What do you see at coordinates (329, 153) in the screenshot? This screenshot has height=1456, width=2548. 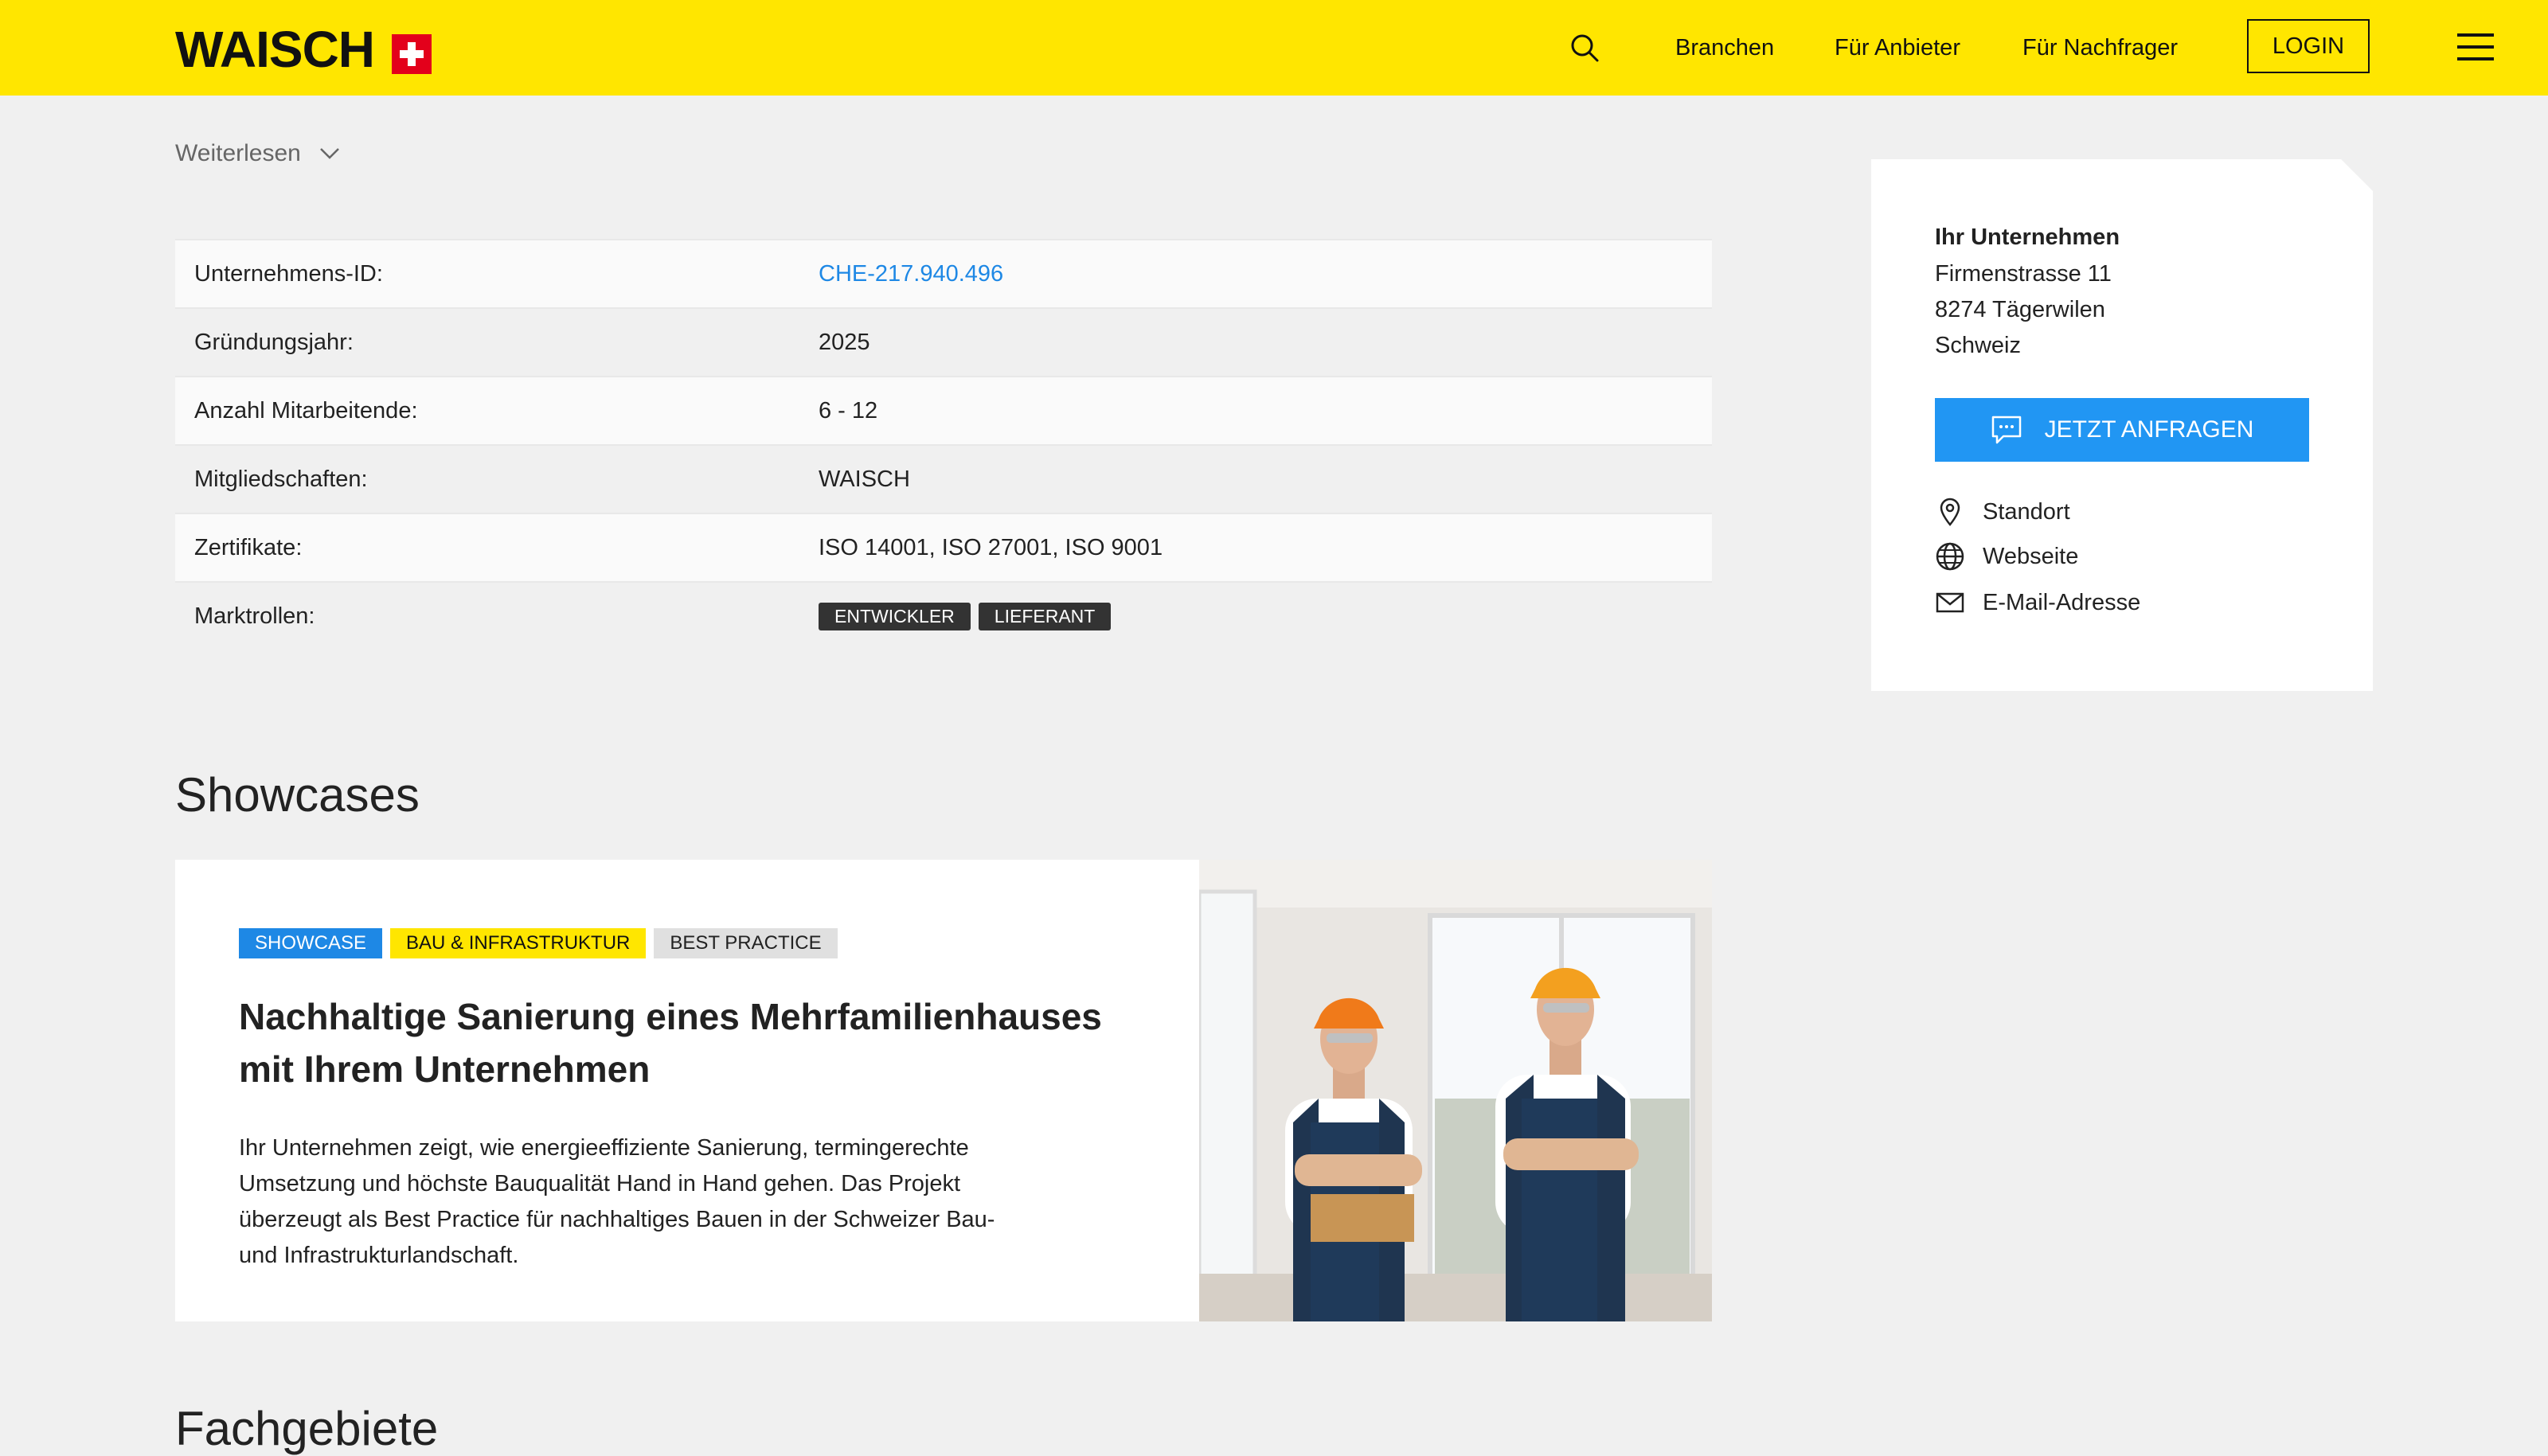 I see `chevron-down-icon` at bounding box center [329, 153].